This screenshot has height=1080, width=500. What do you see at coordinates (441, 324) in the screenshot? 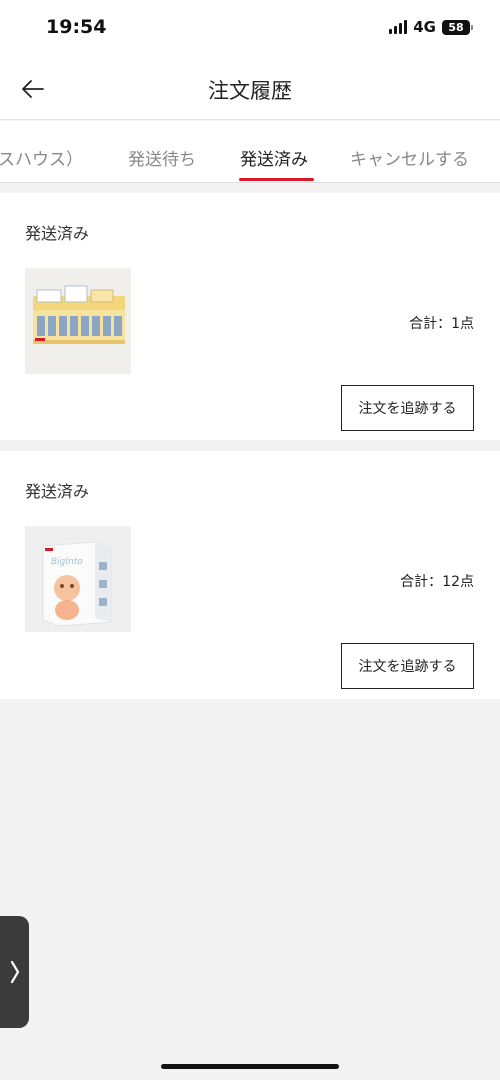
I see `order-total: 合計：1点` at bounding box center [441, 324].